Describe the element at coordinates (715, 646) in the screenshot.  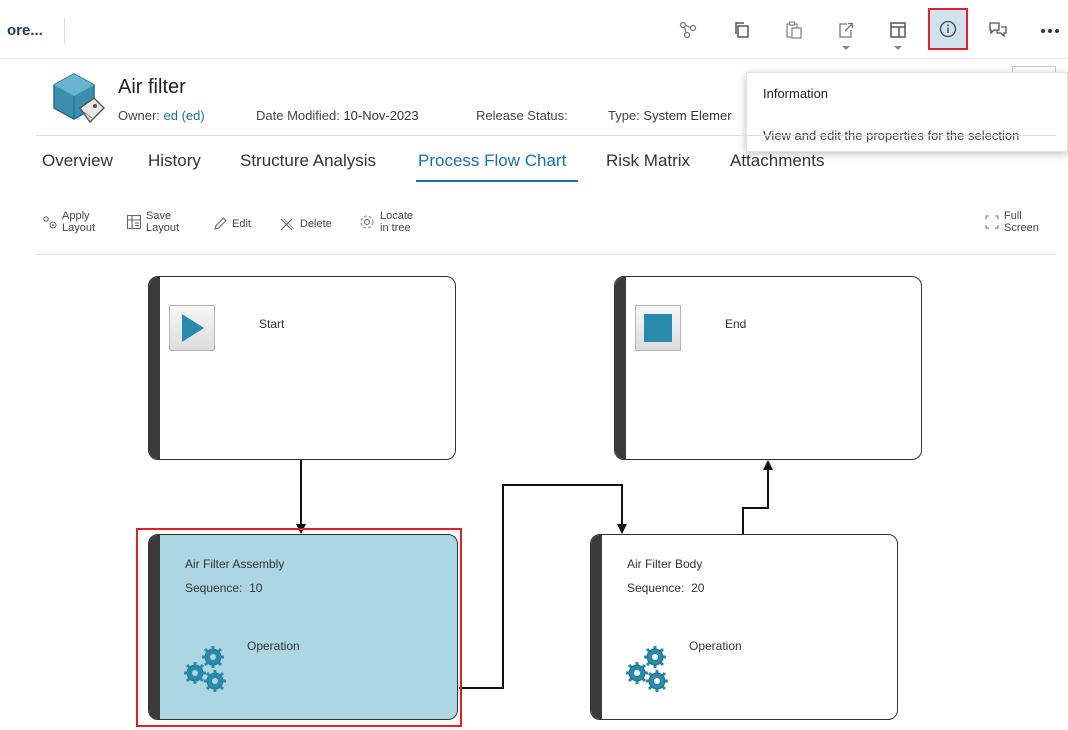
I see `body-operation-label: Operation` at that location.